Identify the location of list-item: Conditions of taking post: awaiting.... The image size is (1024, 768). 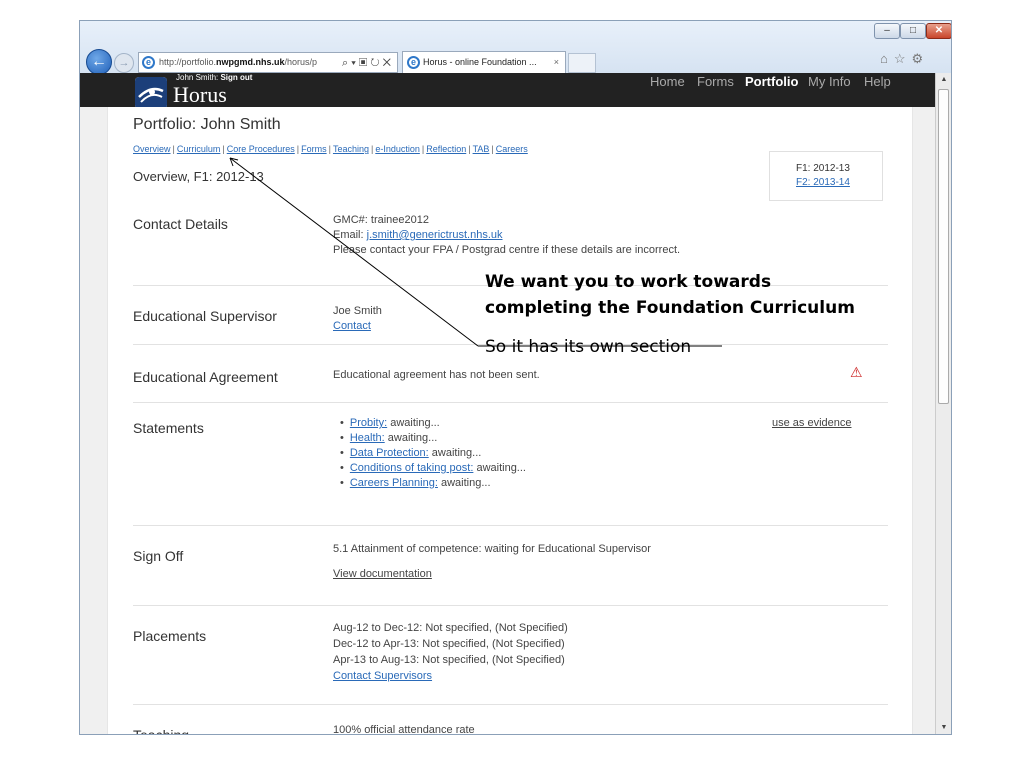
(433, 468).